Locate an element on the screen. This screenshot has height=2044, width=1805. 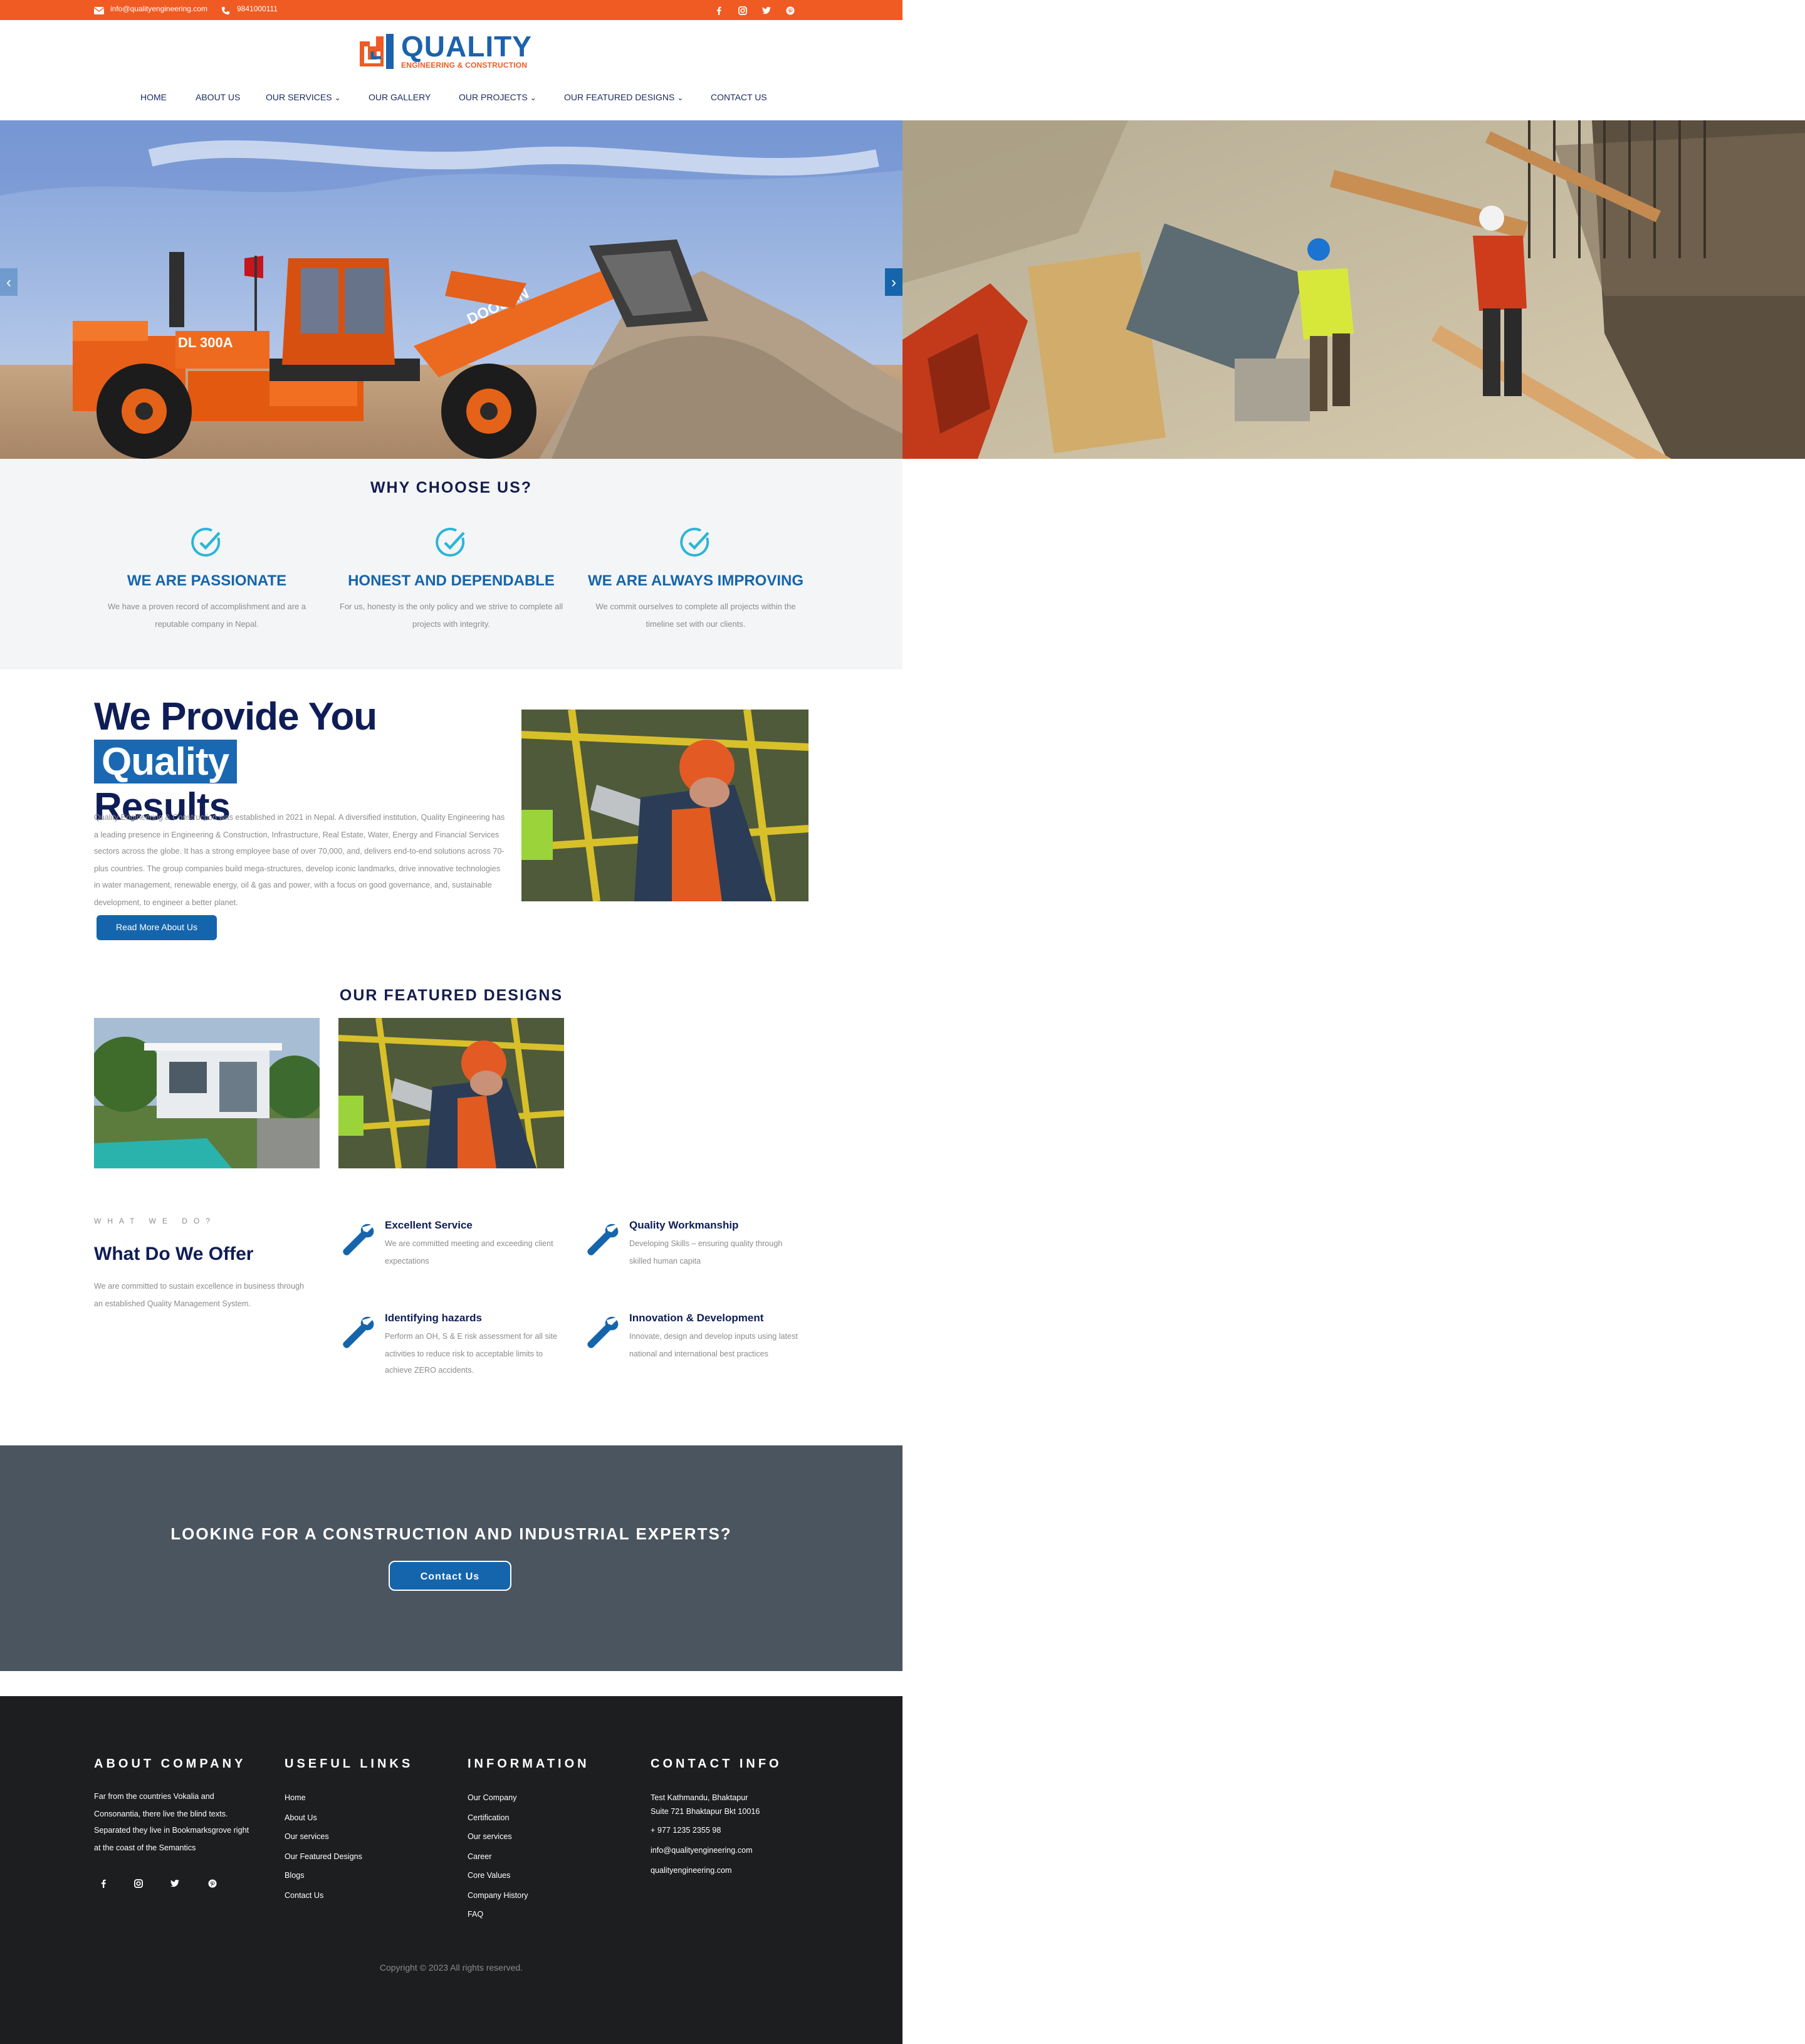
nav-gallery-label: OUR GALLERY is located at coordinates (400, 98).